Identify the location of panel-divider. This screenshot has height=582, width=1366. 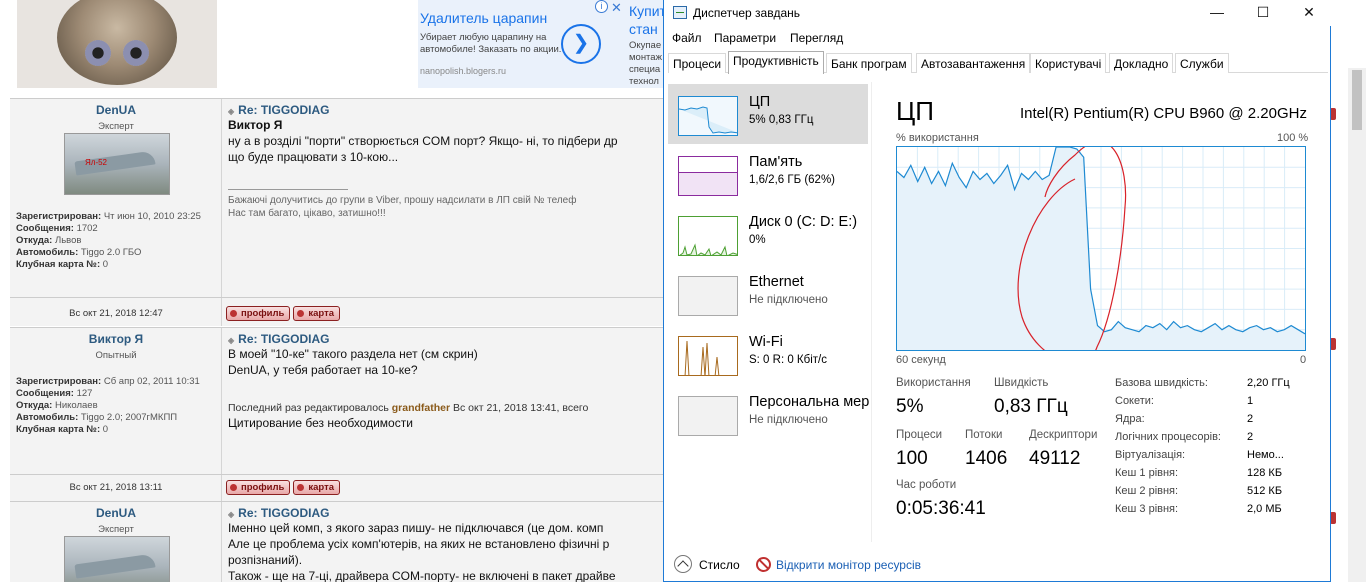
(871, 312).